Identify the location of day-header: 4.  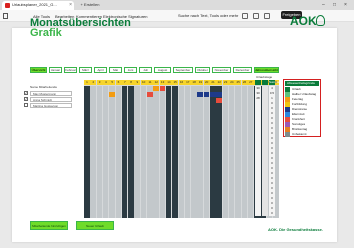
(105, 82).